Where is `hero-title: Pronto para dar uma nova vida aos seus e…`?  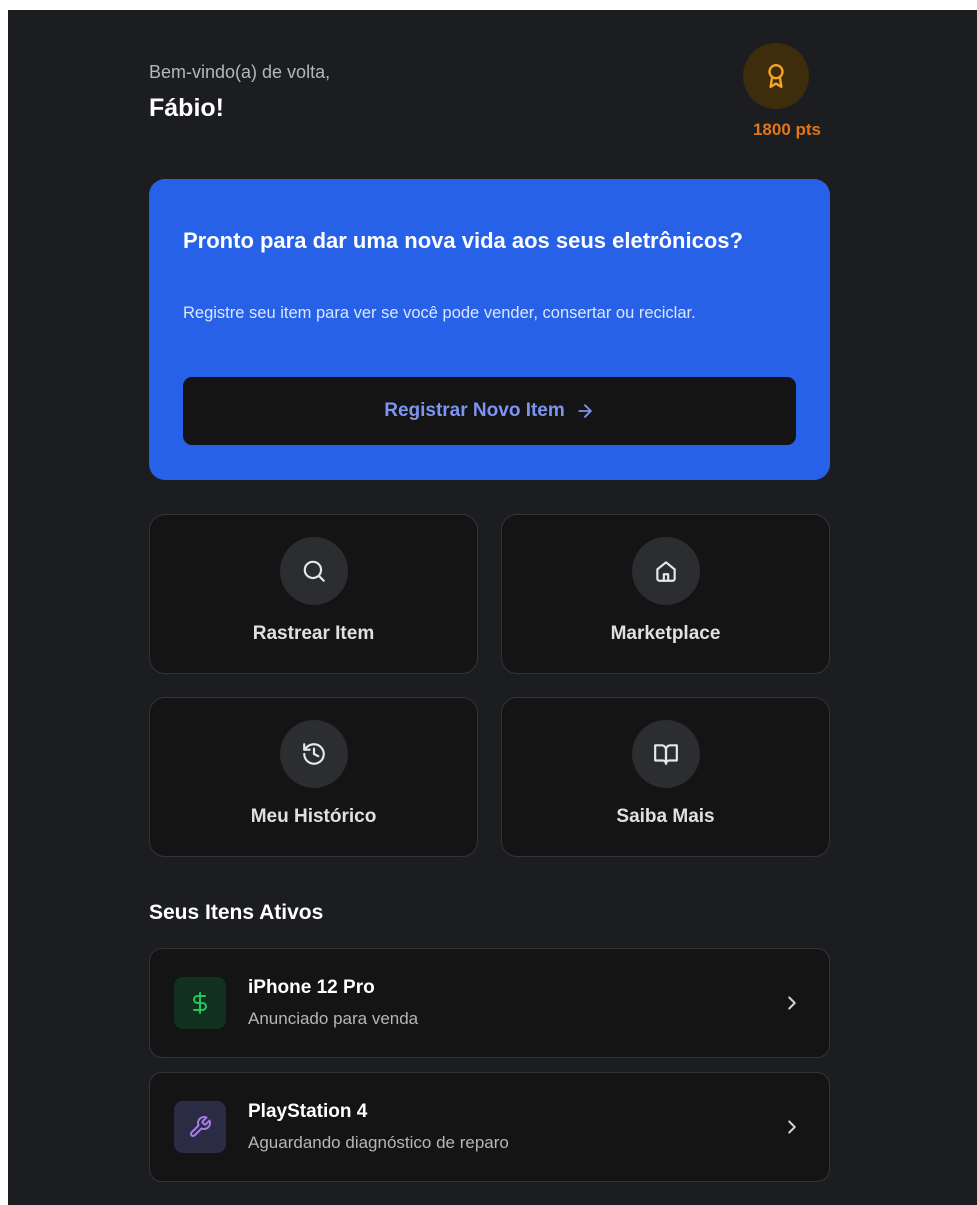 hero-title: Pronto para dar uma nova vida aos seus e… is located at coordinates (463, 240).